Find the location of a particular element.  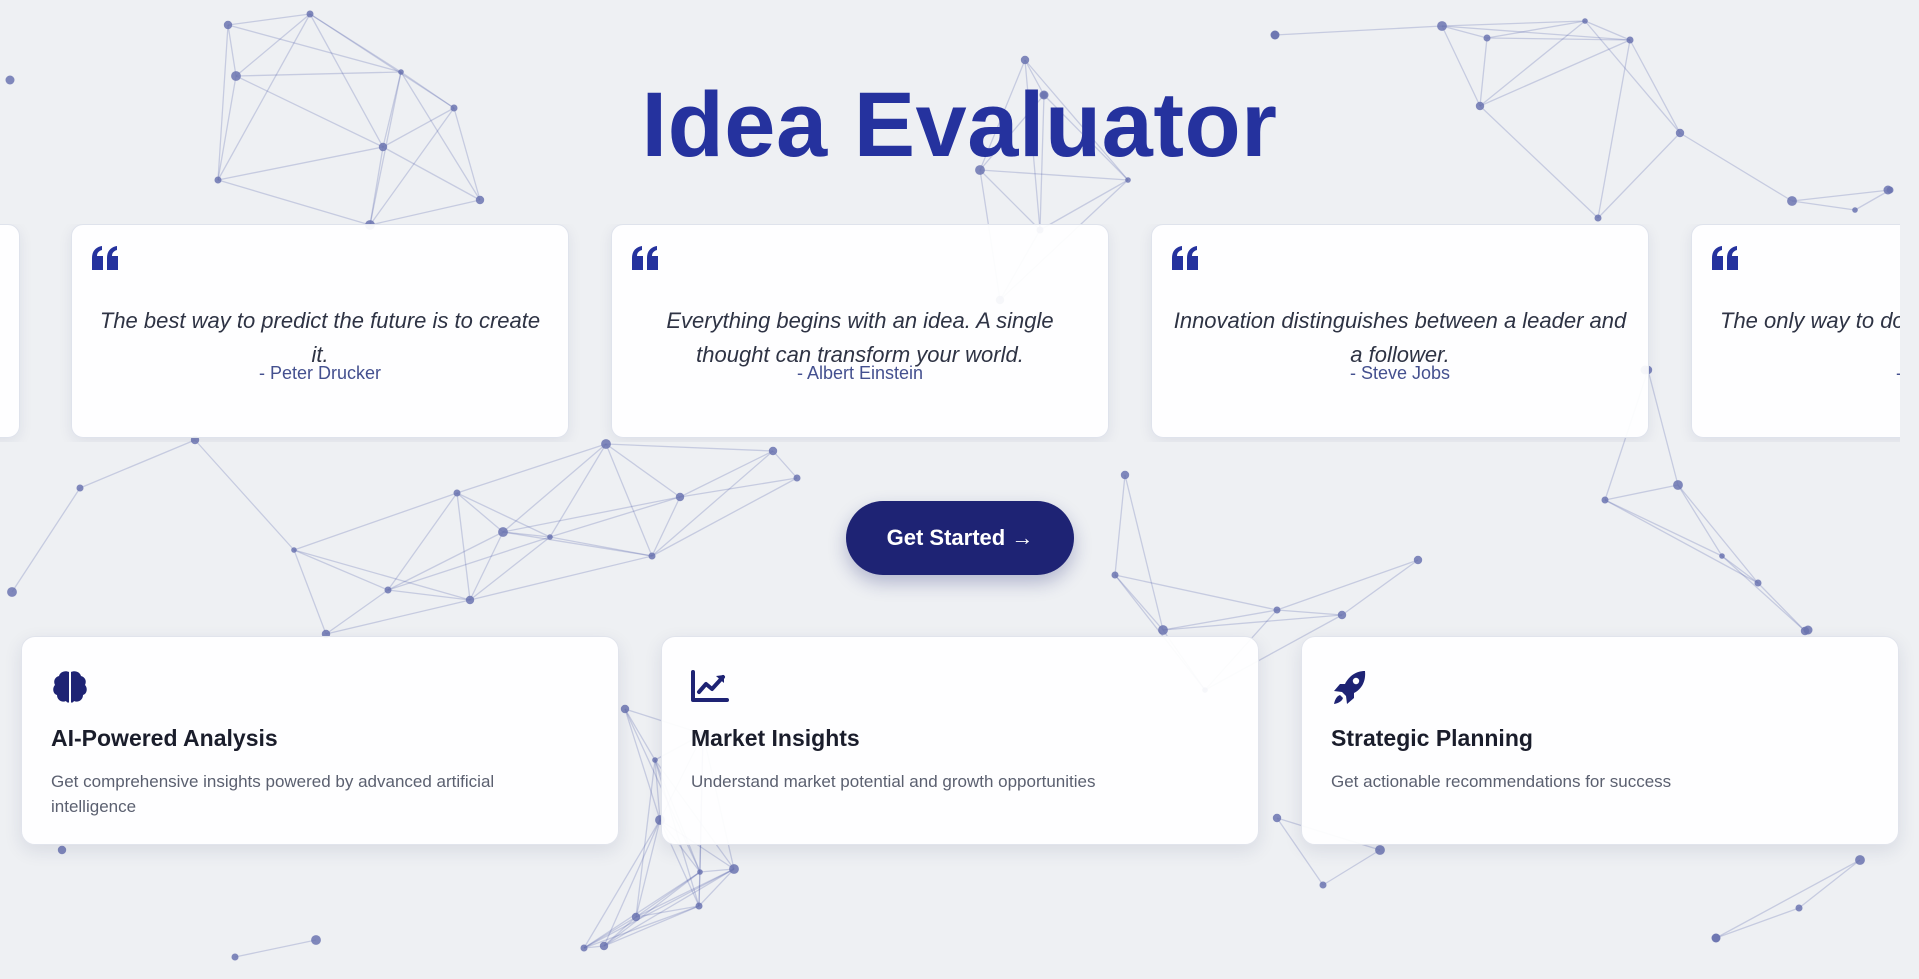

quote-author: - is located at coordinates (1898, 373).